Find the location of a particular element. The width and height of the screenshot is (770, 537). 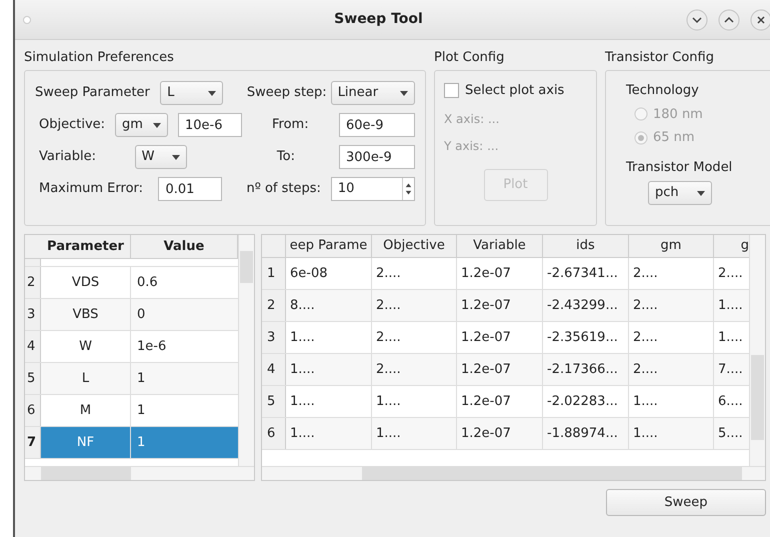

row-number: 7 is located at coordinates (33, 442).